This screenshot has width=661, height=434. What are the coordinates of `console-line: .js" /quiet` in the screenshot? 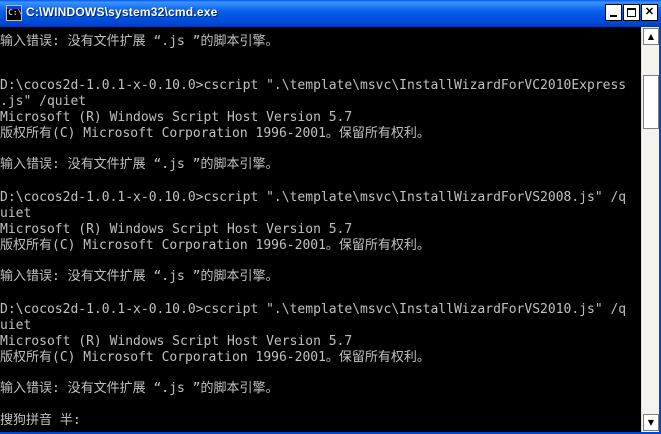 It's located at (43, 101).